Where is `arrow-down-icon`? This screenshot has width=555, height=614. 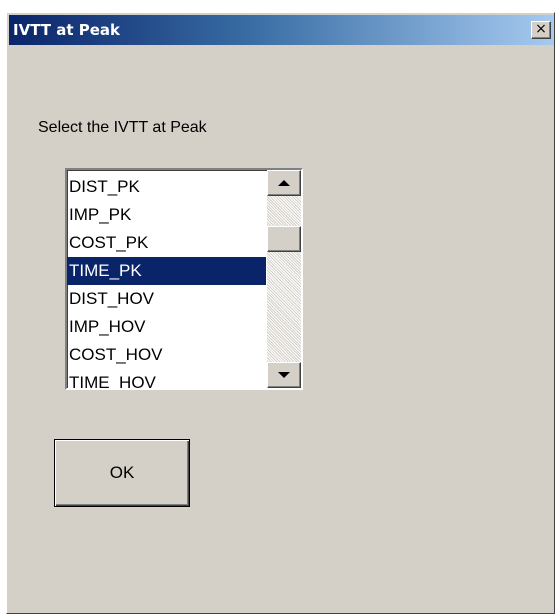 arrow-down-icon is located at coordinates (284, 375).